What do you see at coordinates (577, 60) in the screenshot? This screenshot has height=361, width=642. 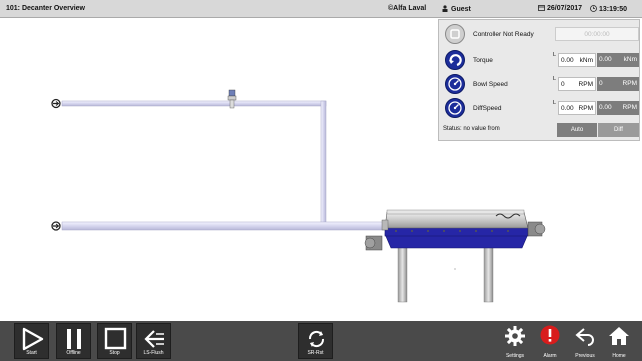 I see `torque-value-box: 0.00 kNm` at bounding box center [577, 60].